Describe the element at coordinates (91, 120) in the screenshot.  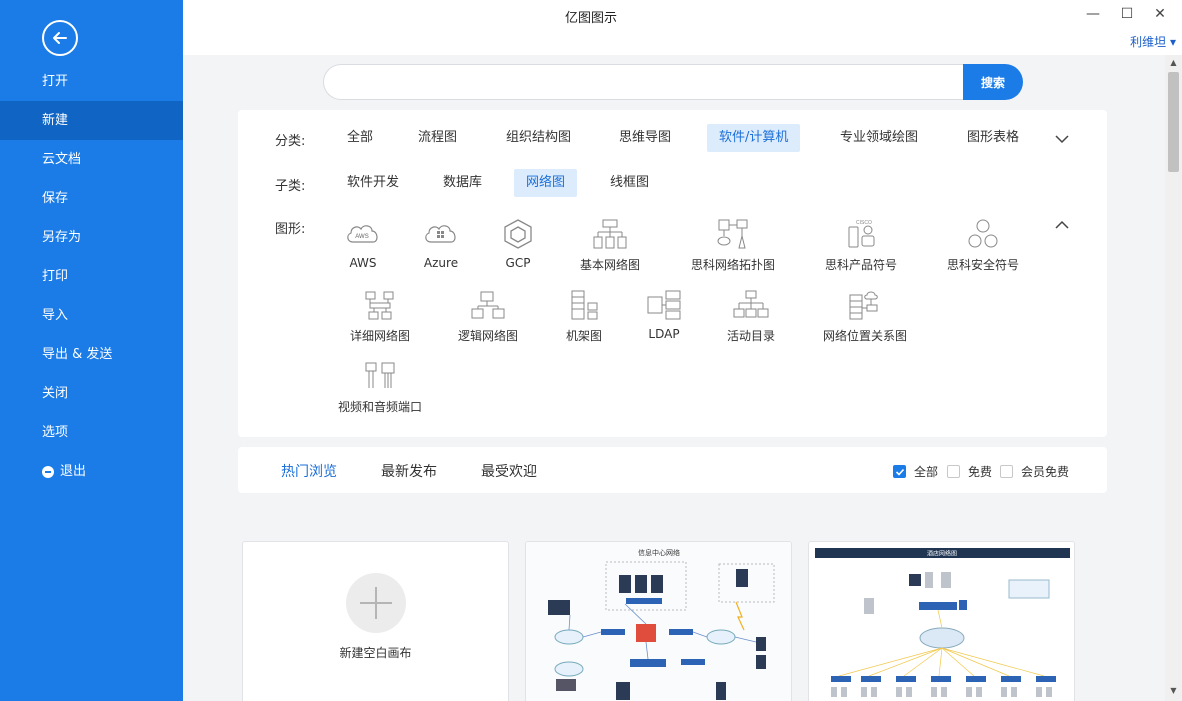
I see `sidebar-item-new: 新建` at that location.